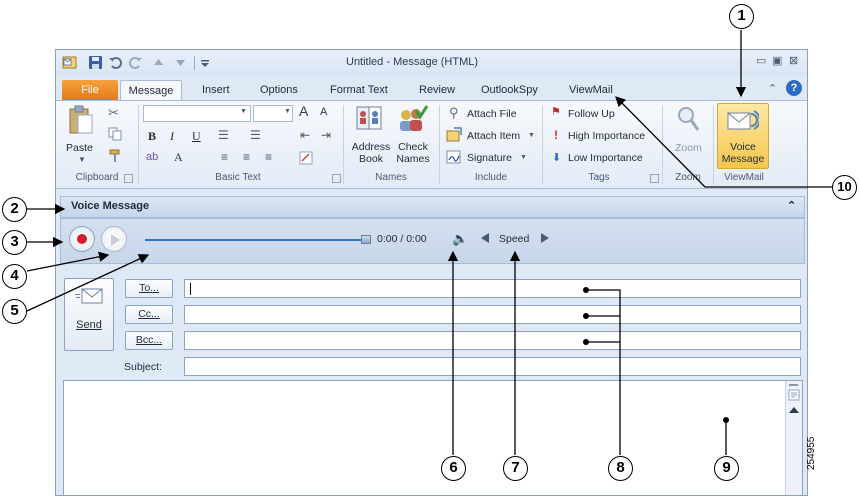 This screenshot has width=860, height=496. Describe the element at coordinates (110, 206) in the screenshot. I see `voice-message-header-title: Voice Message` at that location.